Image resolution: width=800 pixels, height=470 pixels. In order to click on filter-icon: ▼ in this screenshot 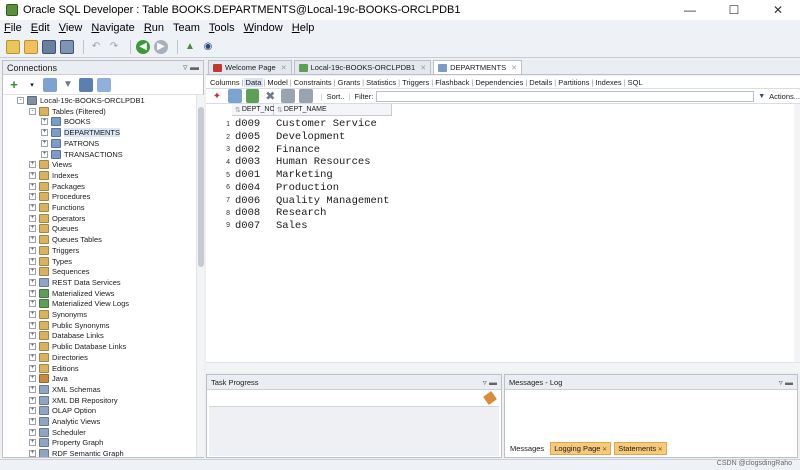, I will do `click(68, 85)`.